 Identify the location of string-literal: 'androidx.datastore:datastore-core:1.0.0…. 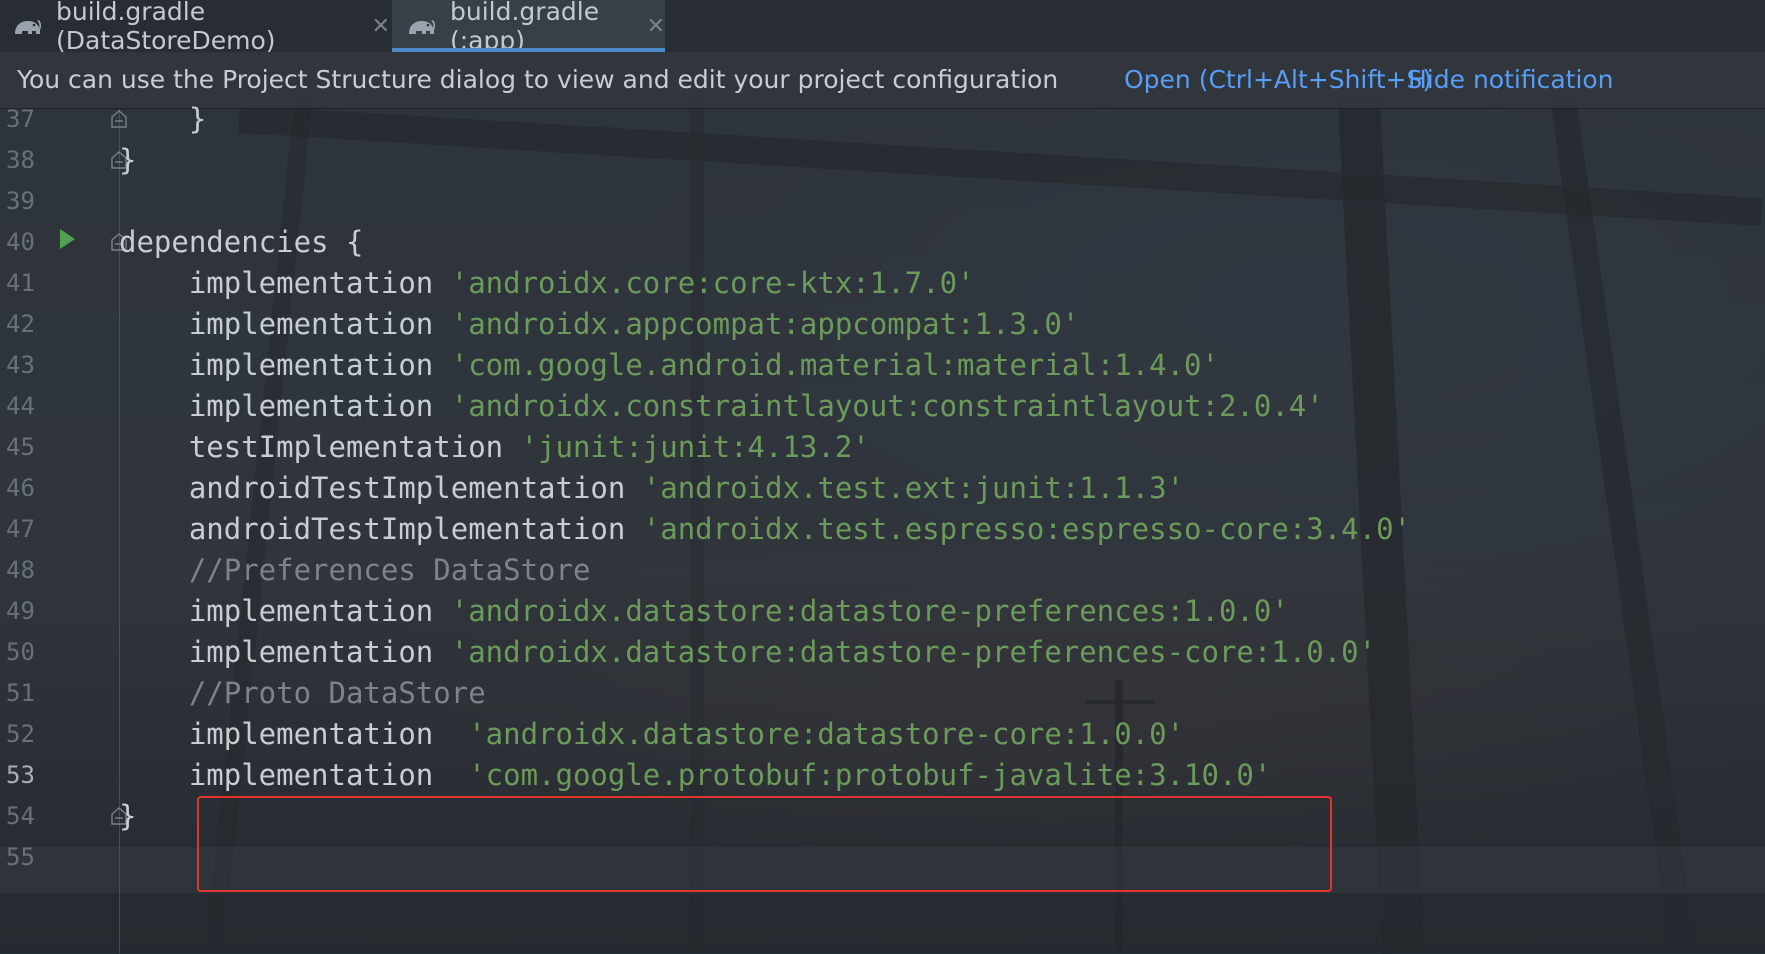
(826, 734).